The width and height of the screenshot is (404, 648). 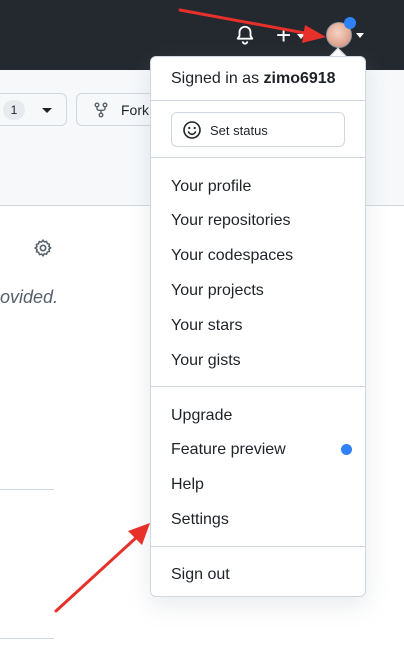 I want to click on menu-item-sign-out: Sign out, so click(x=200, y=575).